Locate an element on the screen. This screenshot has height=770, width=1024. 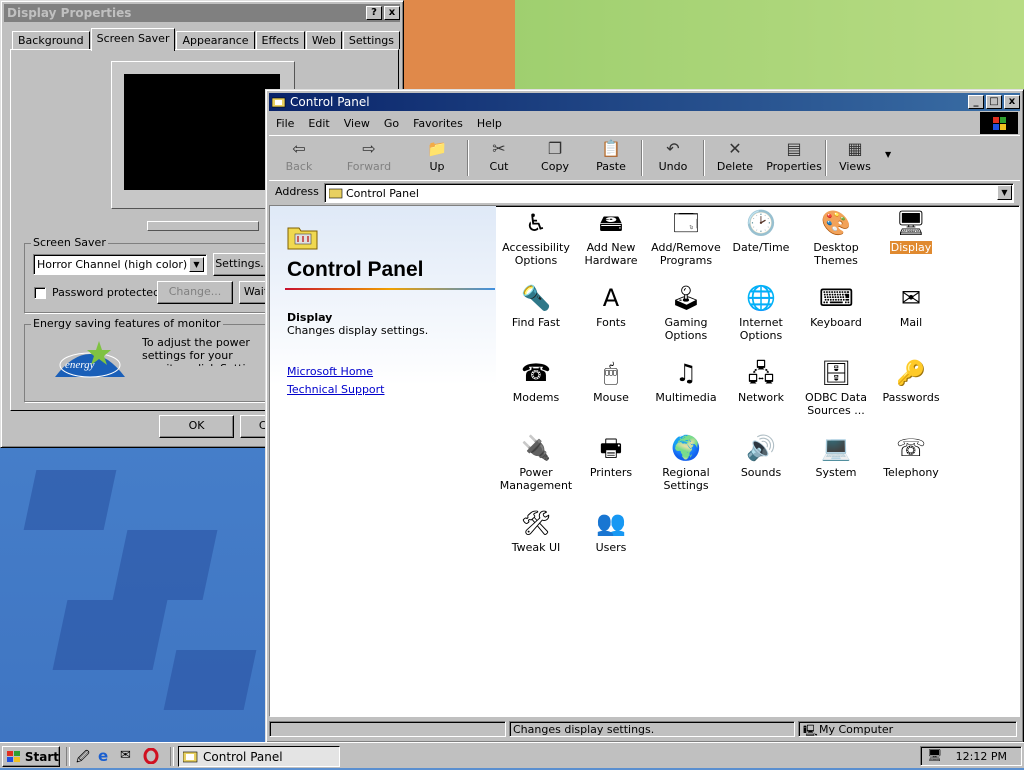
tab-appearance: Appearance is located at coordinates (215, 40).